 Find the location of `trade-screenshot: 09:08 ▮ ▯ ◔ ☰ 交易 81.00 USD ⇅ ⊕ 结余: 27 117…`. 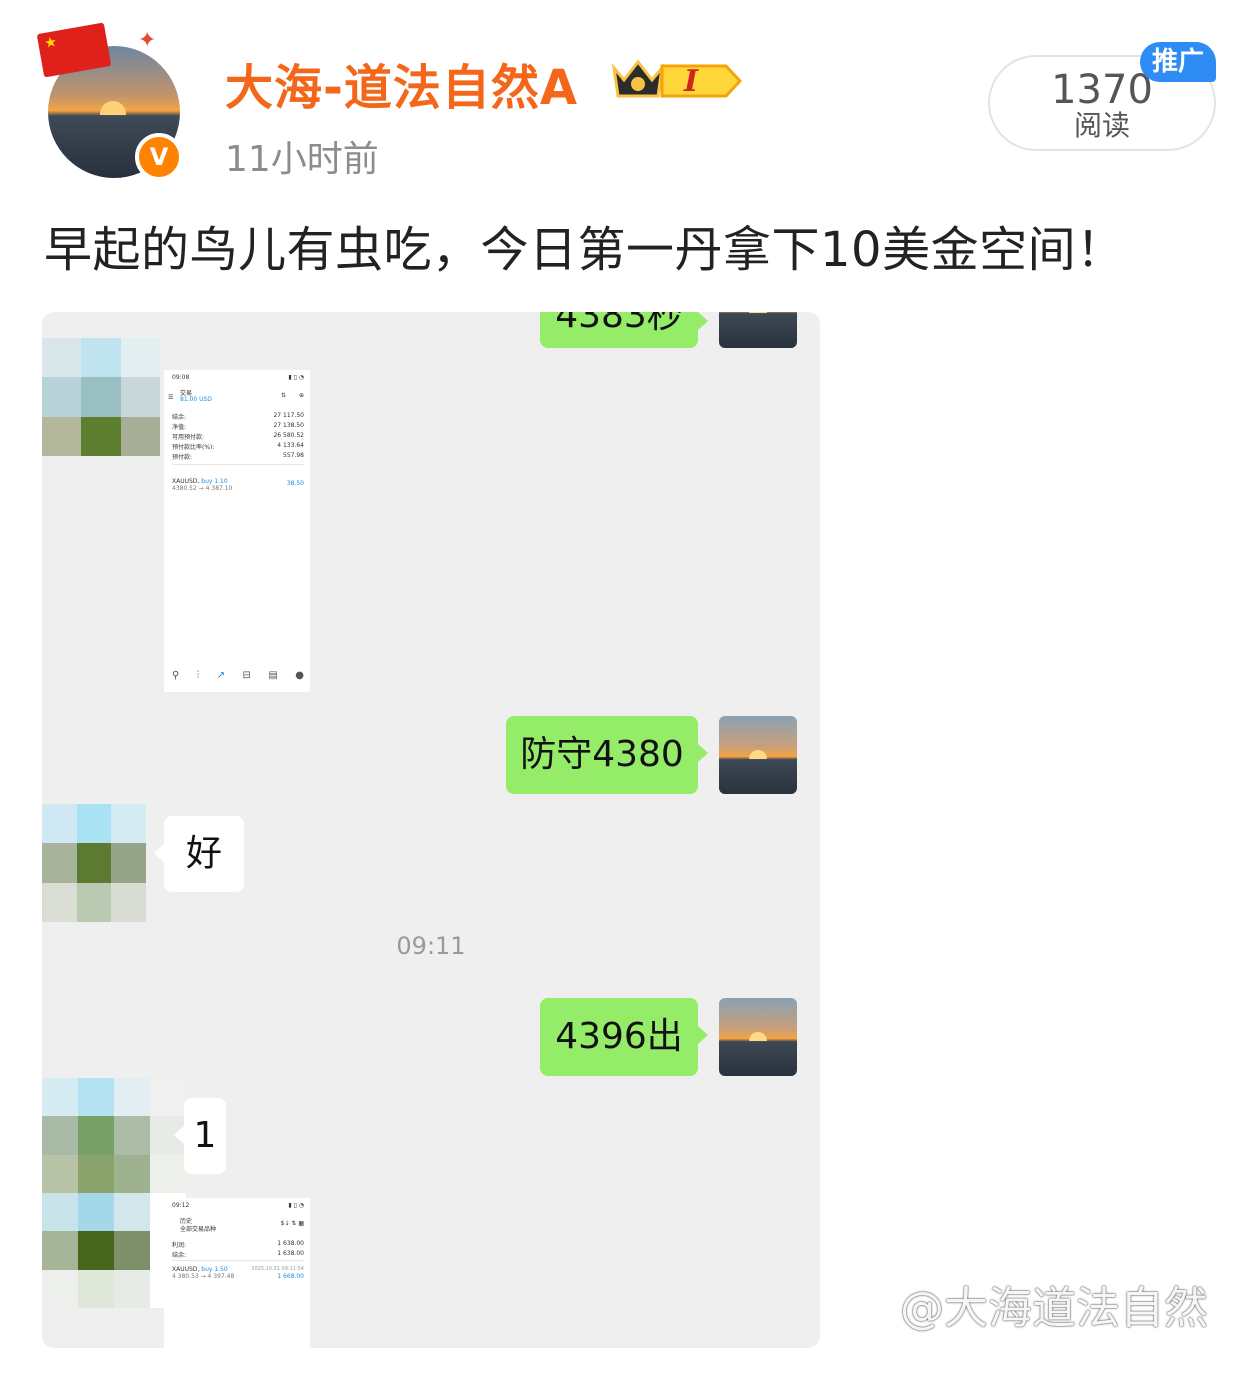

trade-screenshot: 09:08 ▮ ▯ ◔ ☰ 交易 81.00 USD ⇅ ⊕ 结余: 27 117… is located at coordinates (237, 531).